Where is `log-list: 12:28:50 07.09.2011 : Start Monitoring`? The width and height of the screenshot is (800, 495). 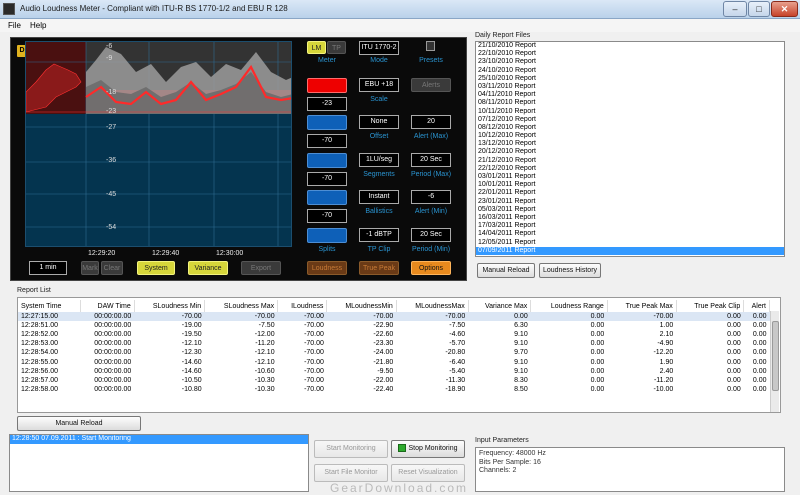
log-list: 12:28:50 07.09.2011 : Start Monitoring is located at coordinates (159, 463).